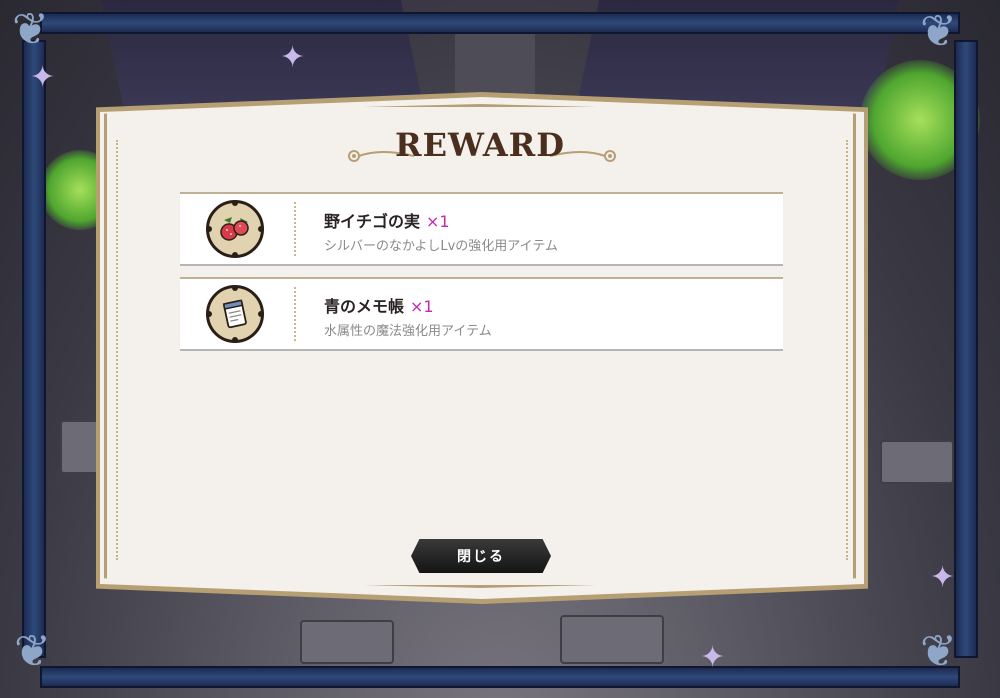  I want to click on reward-row: 野イチゴの実 ×1 シルバーのなかよしLvの強化用アイテム, so click(481, 229).